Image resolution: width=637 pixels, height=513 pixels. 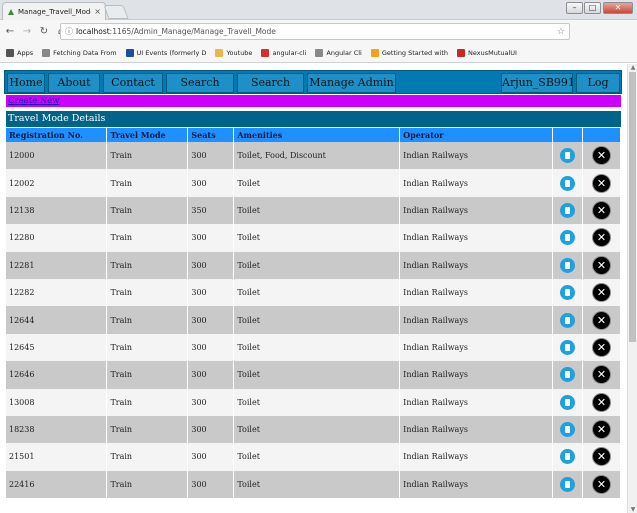 I want to click on apps-icon, so click(x=10, y=52).